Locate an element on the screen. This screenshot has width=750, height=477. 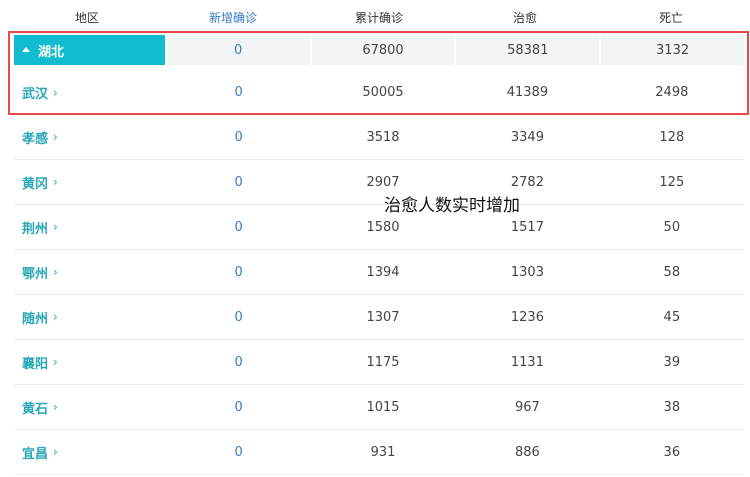
city-link: 鄂州 › is located at coordinates (90, 272).